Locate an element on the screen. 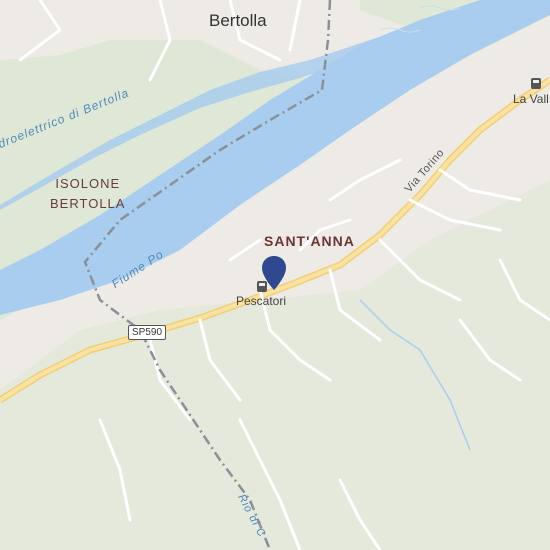 The height and width of the screenshot is (550, 550). island-label: ISOLONE BERTOLLA is located at coordinates (87, 194).